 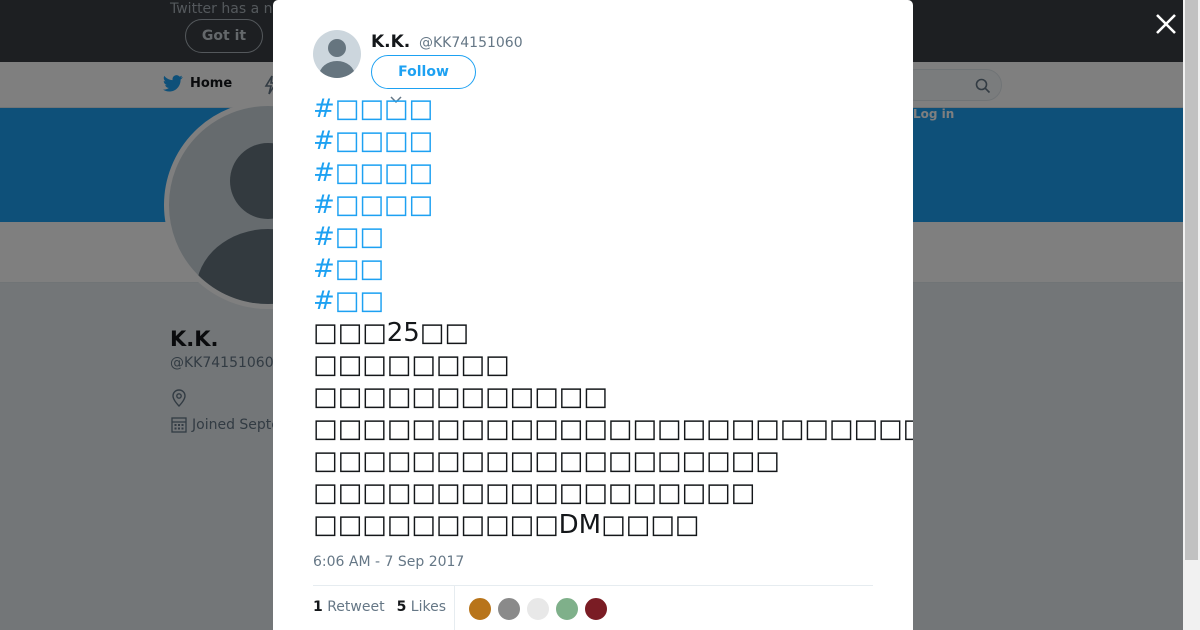 What do you see at coordinates (390, 42) in the screenshot?
I see `author-name: K.K.` at bounding box center [390, 42].